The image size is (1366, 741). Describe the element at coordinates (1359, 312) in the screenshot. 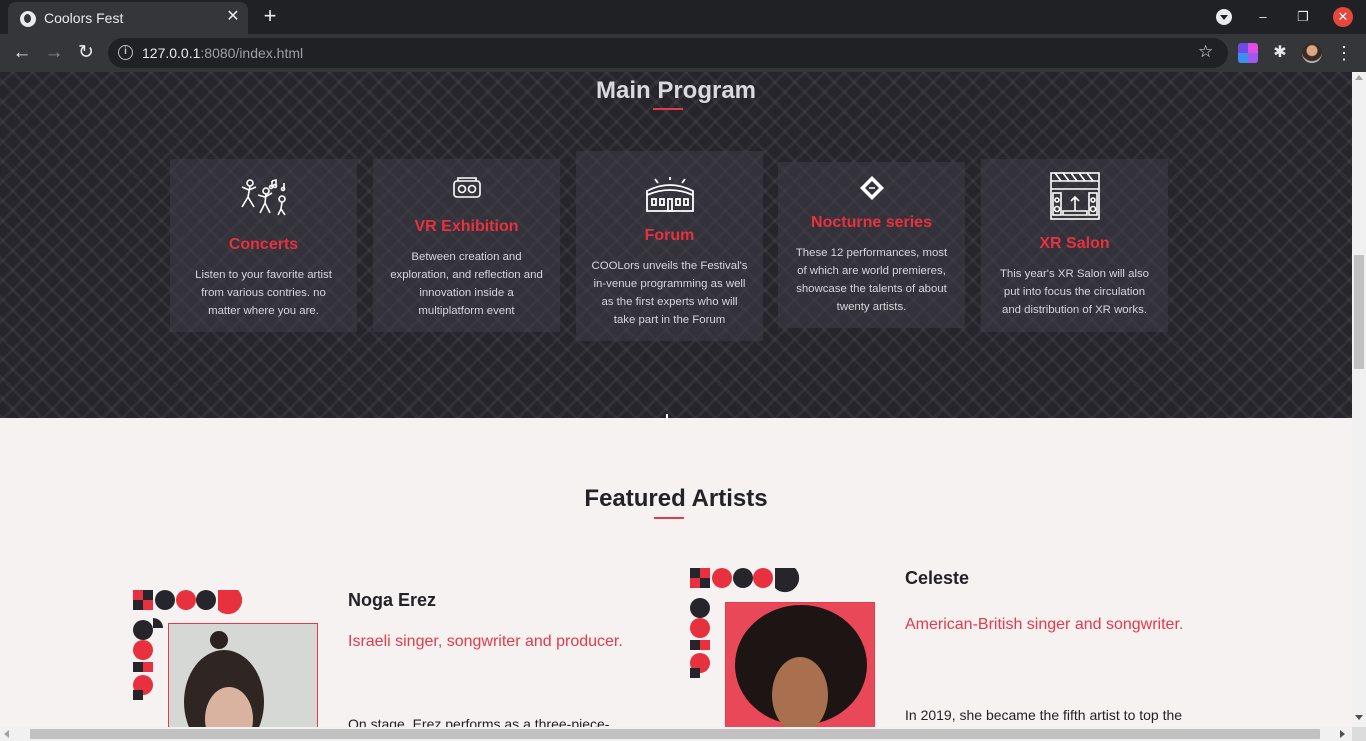

I see `vertical-scroll-thumb` at that location.